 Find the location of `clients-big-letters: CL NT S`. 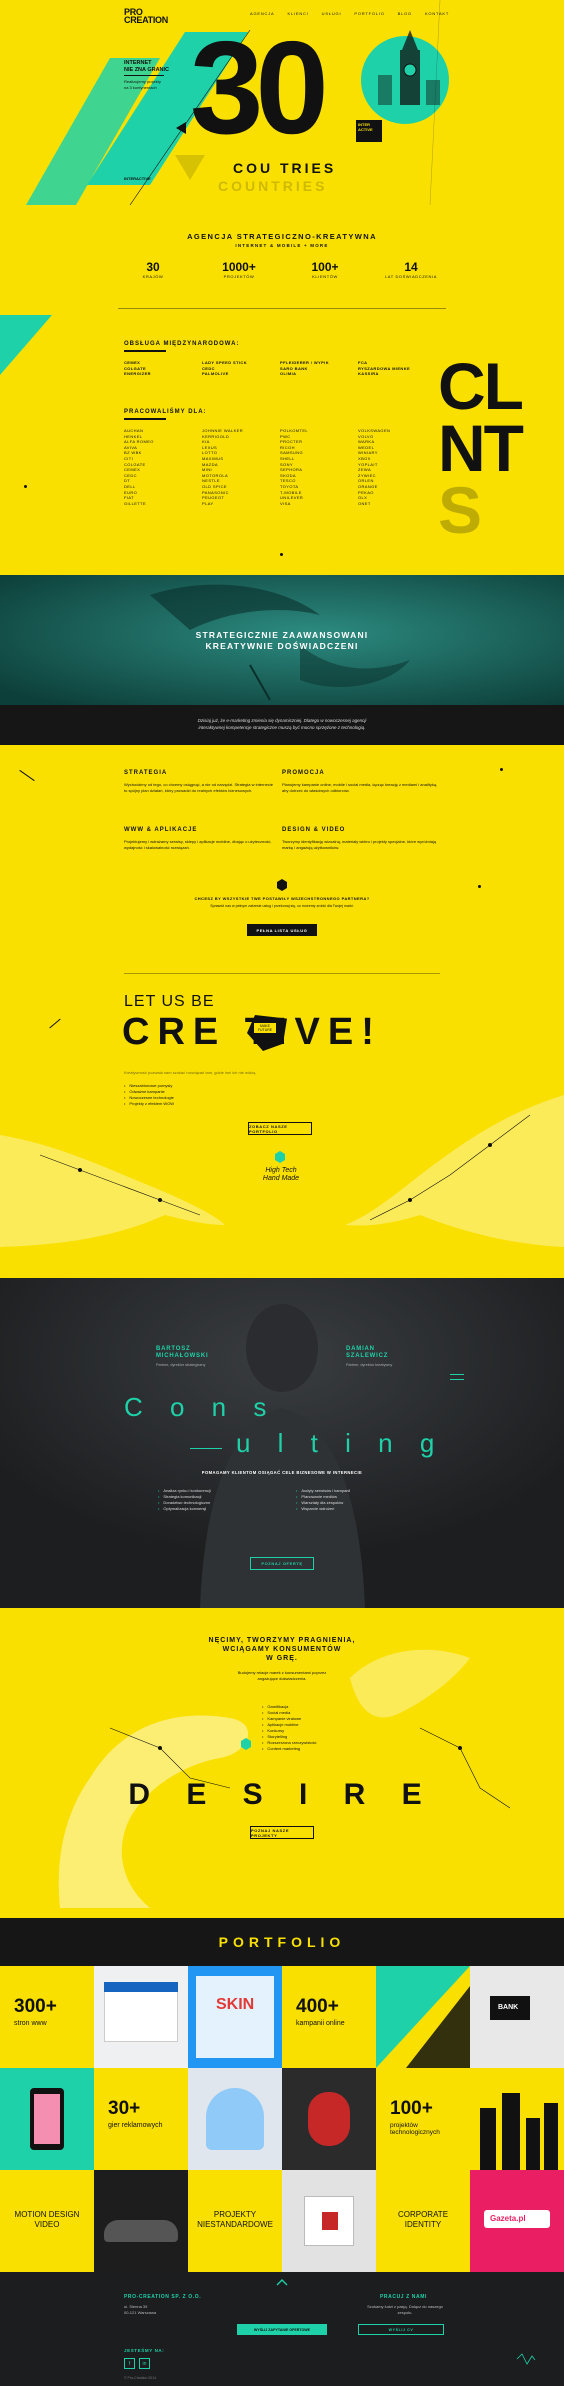

clients-big-letters: CL NT S is located at coordinates (481, 448).